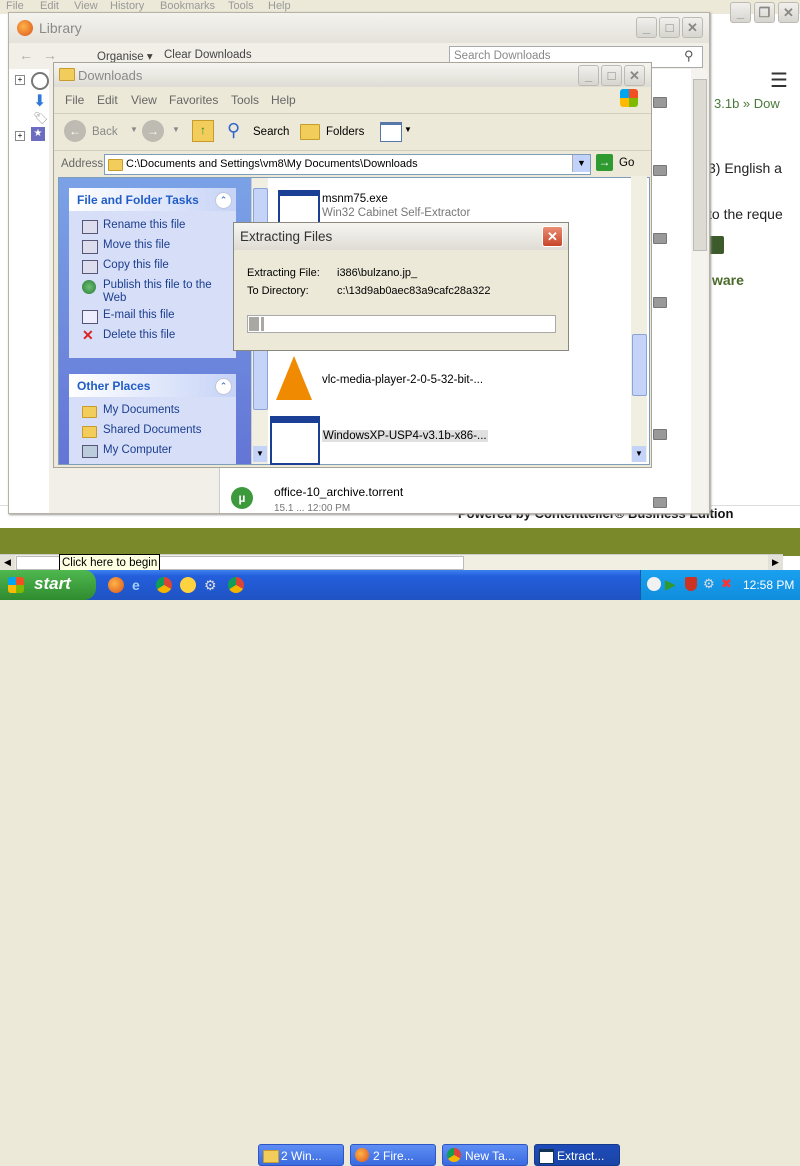  What do you see at coordinates (152, 385) in the screenshot?
I see `other-places-header: Other Places ⌃` at bounding box center [152, 385].